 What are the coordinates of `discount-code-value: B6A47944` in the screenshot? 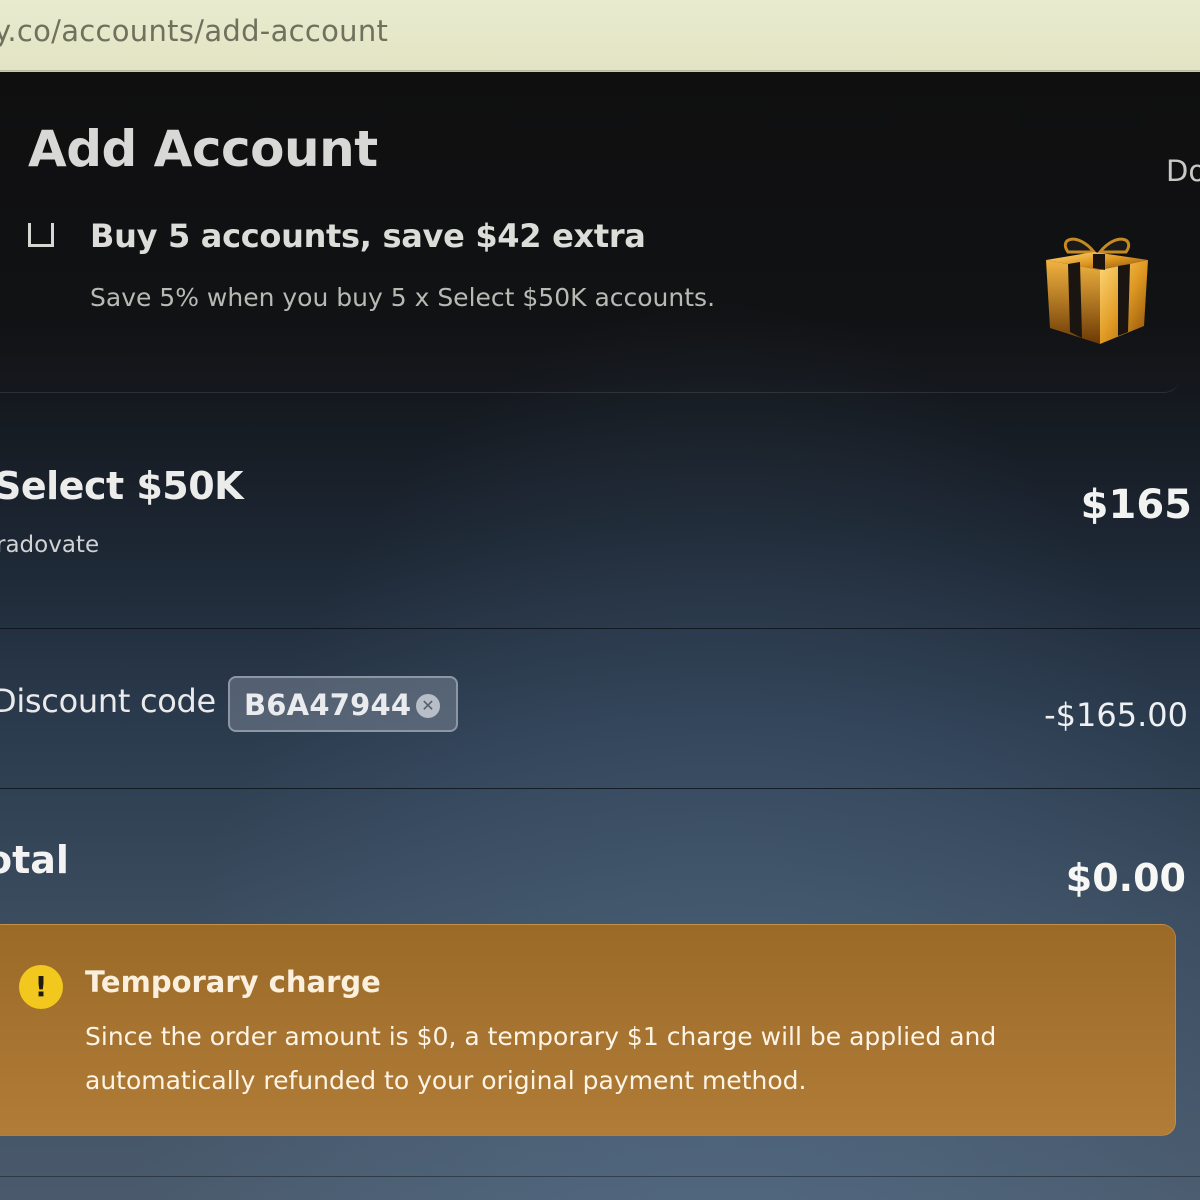 It's located at (328, 705).